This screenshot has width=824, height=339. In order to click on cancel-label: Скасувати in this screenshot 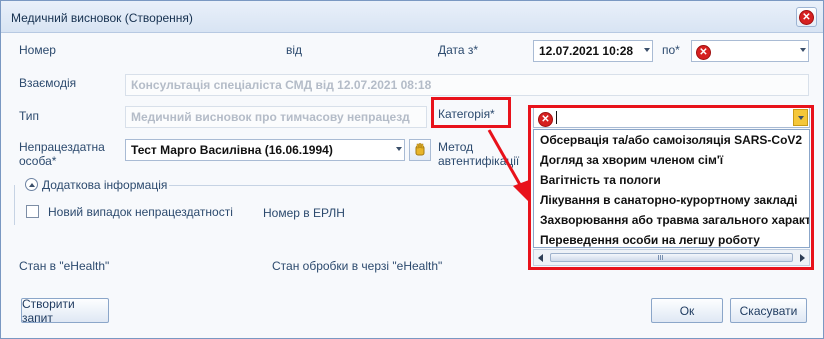, I will do `click(768, 310)`.